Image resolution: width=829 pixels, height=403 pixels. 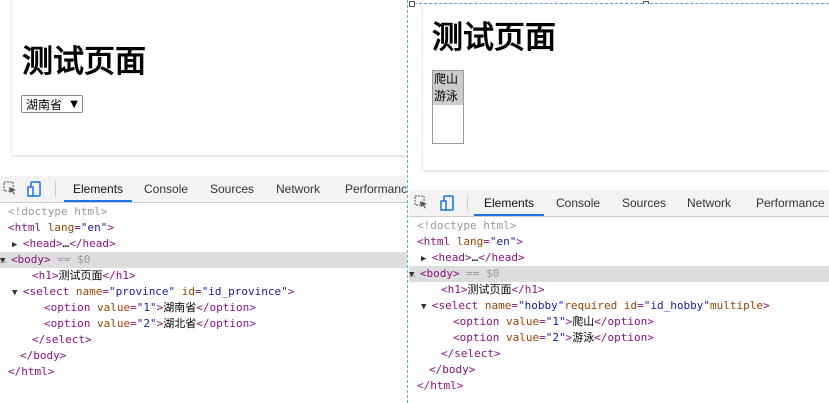 I want to click on option-item: 游泳, so click(x=448, y=96).